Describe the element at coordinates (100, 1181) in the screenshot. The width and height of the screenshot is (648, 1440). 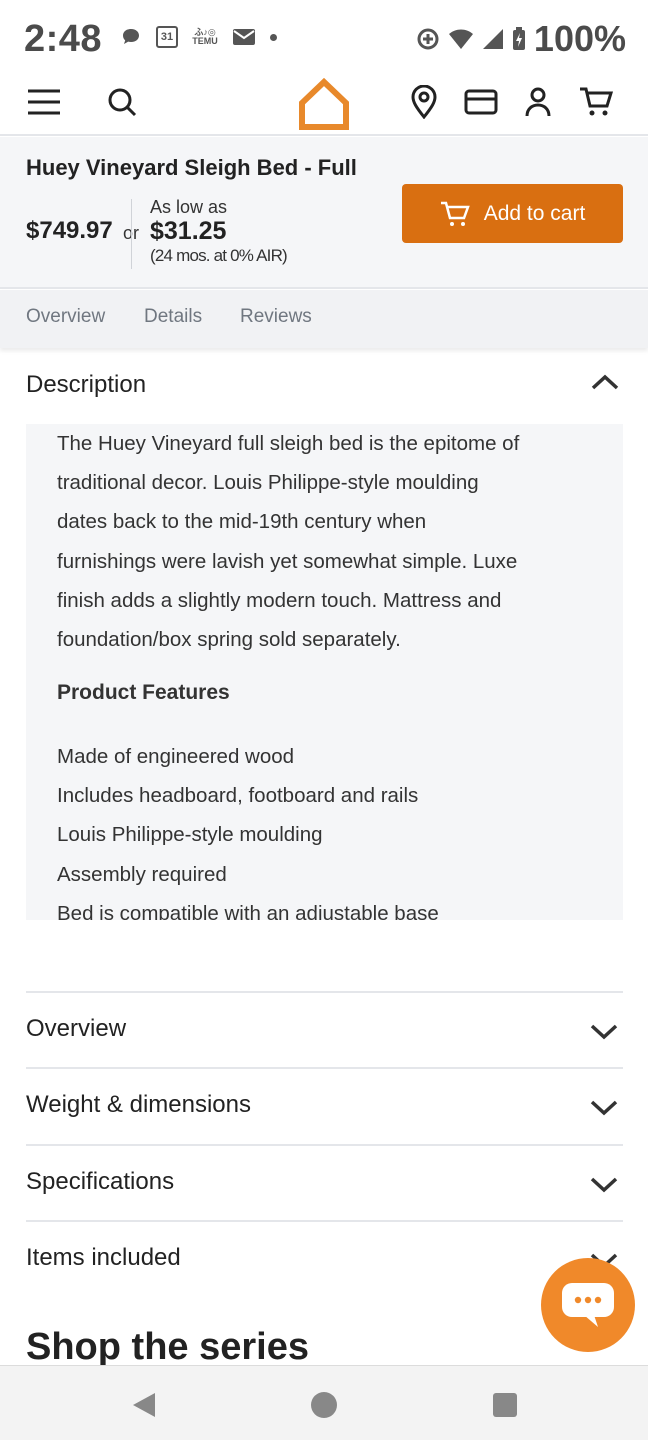
I see `accordion-title: Specifications` at that location.